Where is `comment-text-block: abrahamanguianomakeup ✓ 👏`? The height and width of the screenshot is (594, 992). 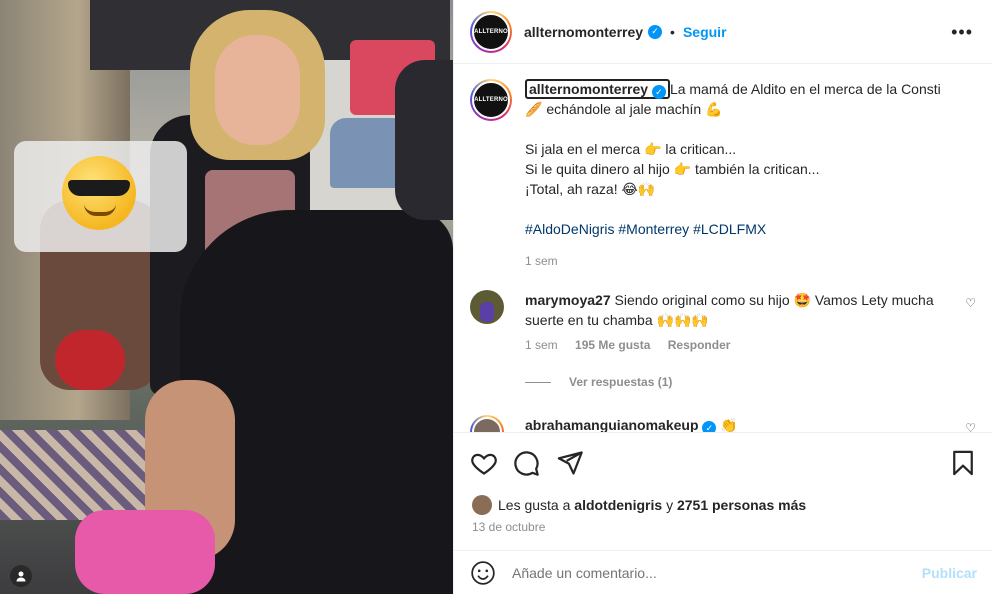
comment-text-block: abrahamanguianomakeup ✓ 👏 is located at coordinates (735, 423).